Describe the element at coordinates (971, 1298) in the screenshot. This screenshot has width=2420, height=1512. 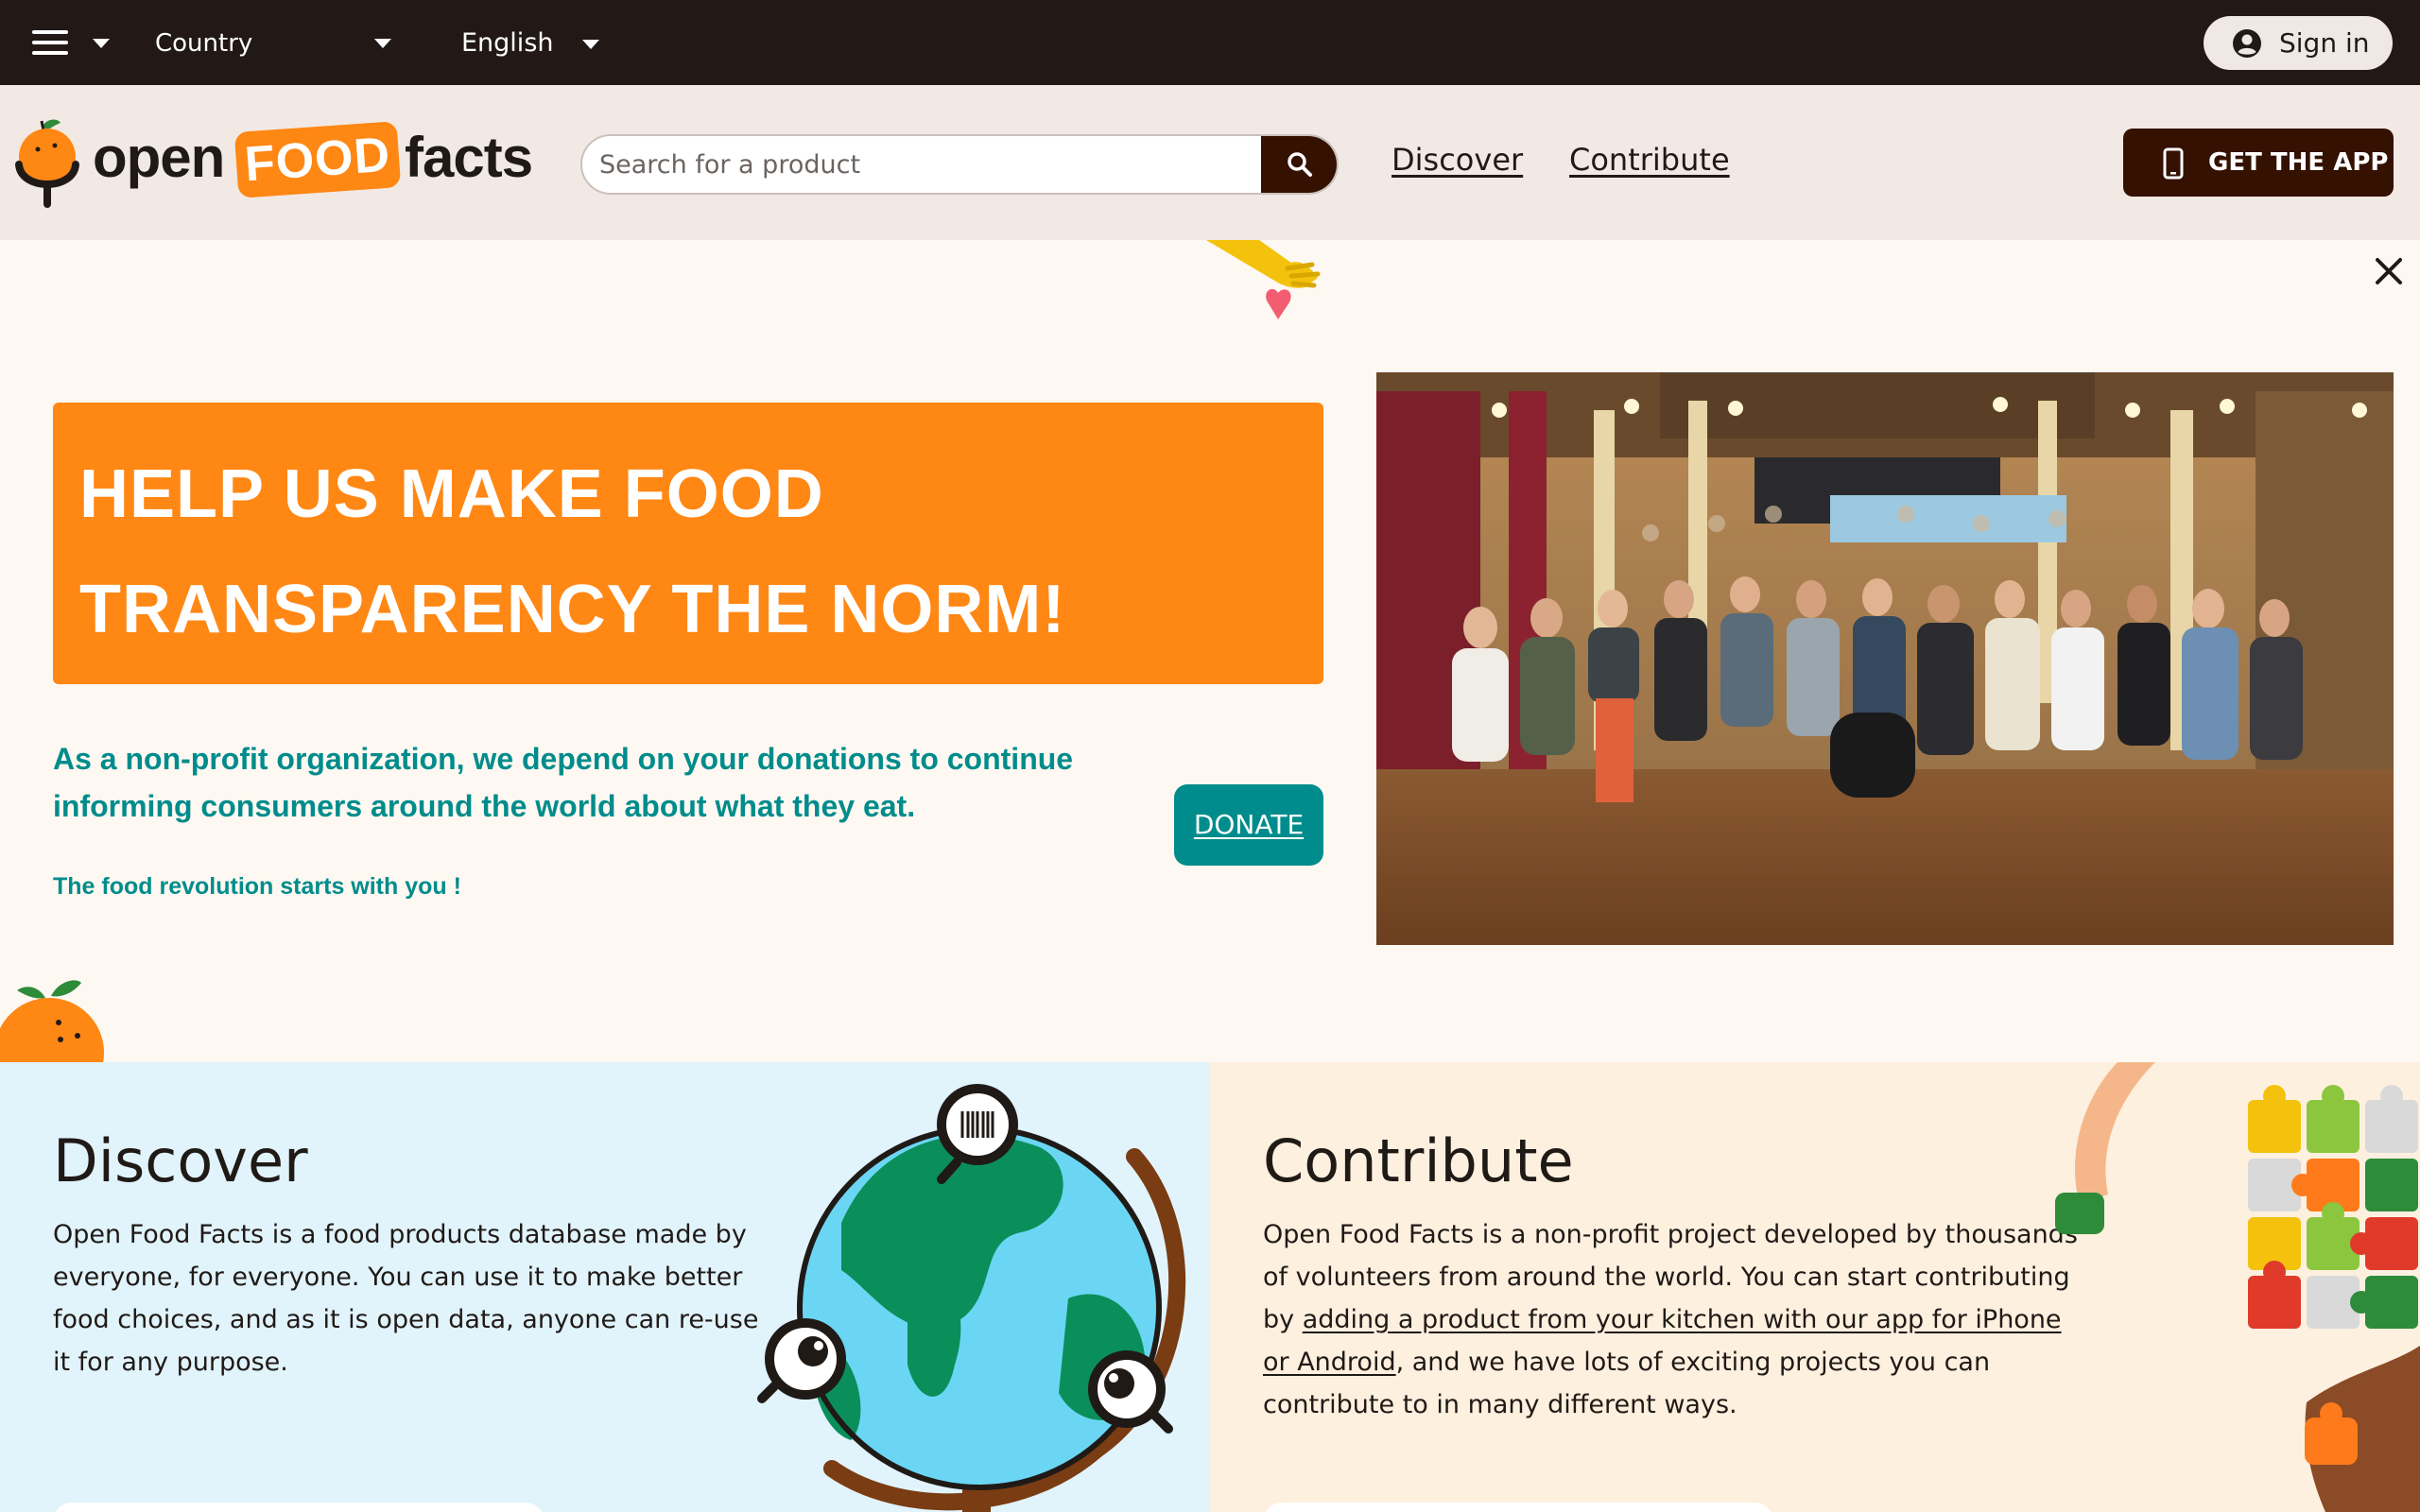
I see `globe-illustration-icon` at that location.